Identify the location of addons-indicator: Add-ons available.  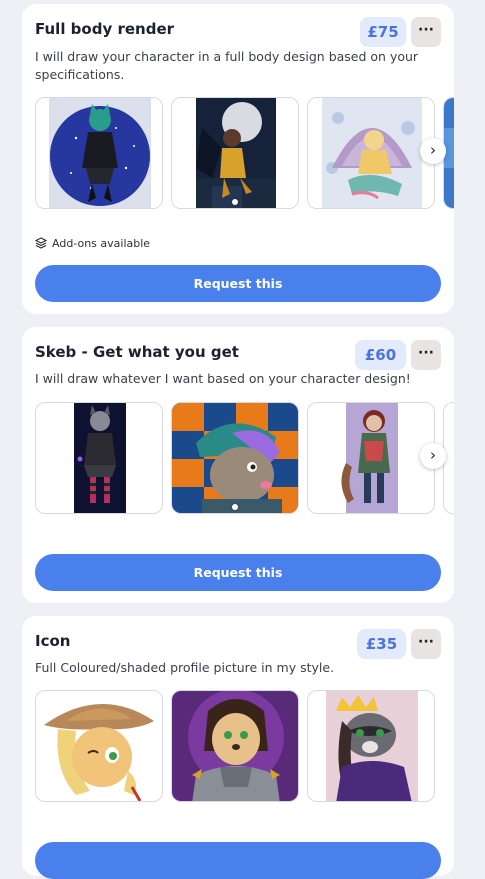
(92, 243).